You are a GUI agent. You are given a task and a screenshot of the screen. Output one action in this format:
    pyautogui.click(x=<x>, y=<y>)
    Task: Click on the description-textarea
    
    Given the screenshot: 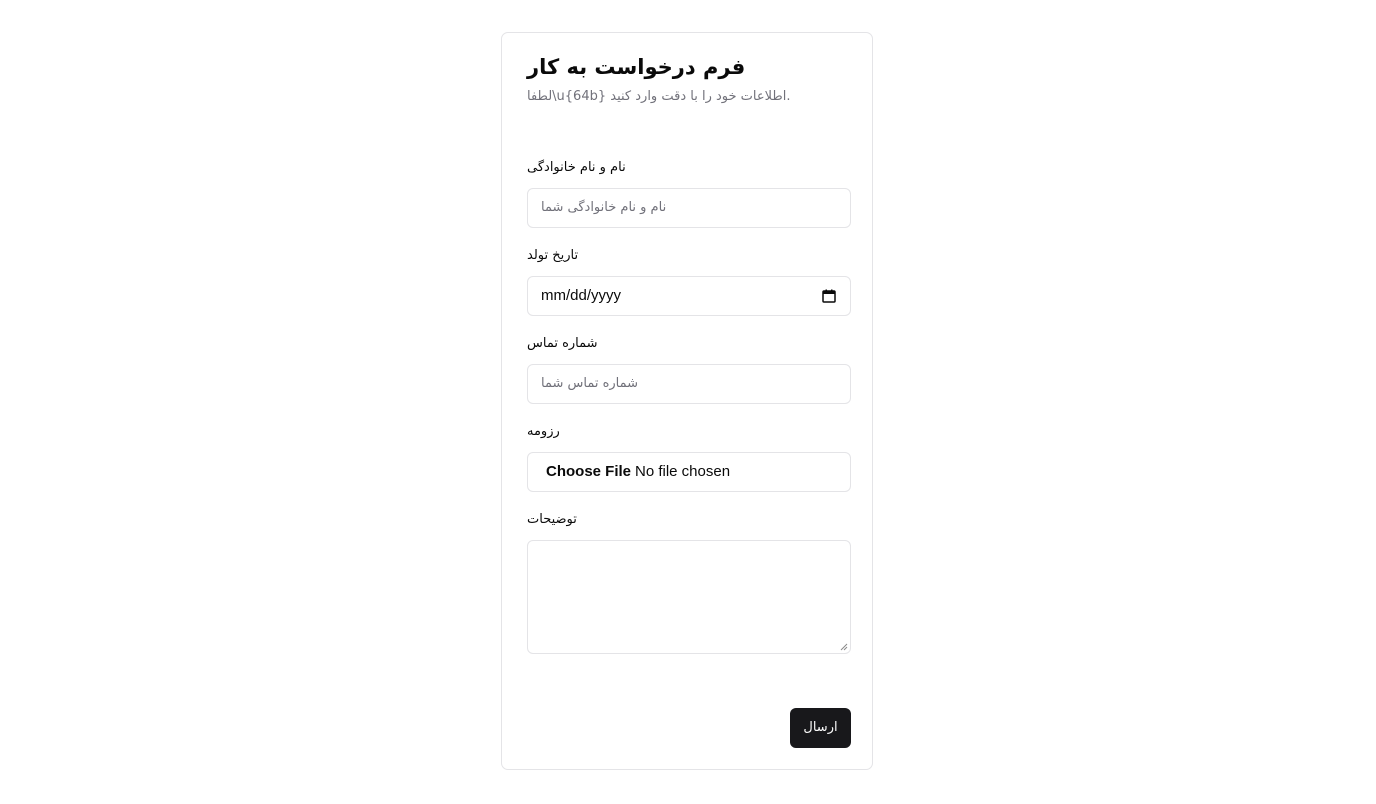 What is the action you would take?
    pyautogui.click(x=689, y=597)
    